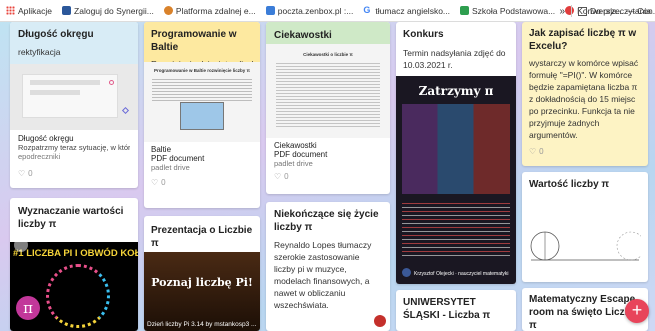 This screenshot has width=655, height=331. What do you see at coordinates (67, 10) in the screenshot?
I see `librus-icon` at bounding box center [67, 10].